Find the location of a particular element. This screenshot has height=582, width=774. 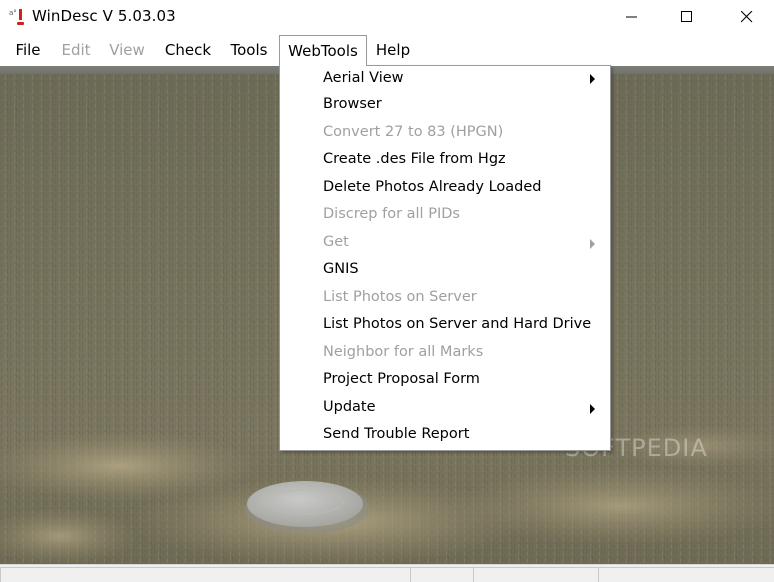

status-panel-main is located at coordinates (205, 574).